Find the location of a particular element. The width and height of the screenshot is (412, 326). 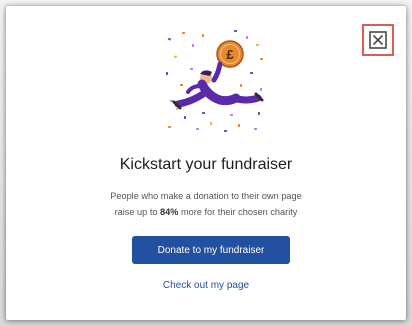

donate-button: Donate to my fundraiser is located at coordinates (211, 250).